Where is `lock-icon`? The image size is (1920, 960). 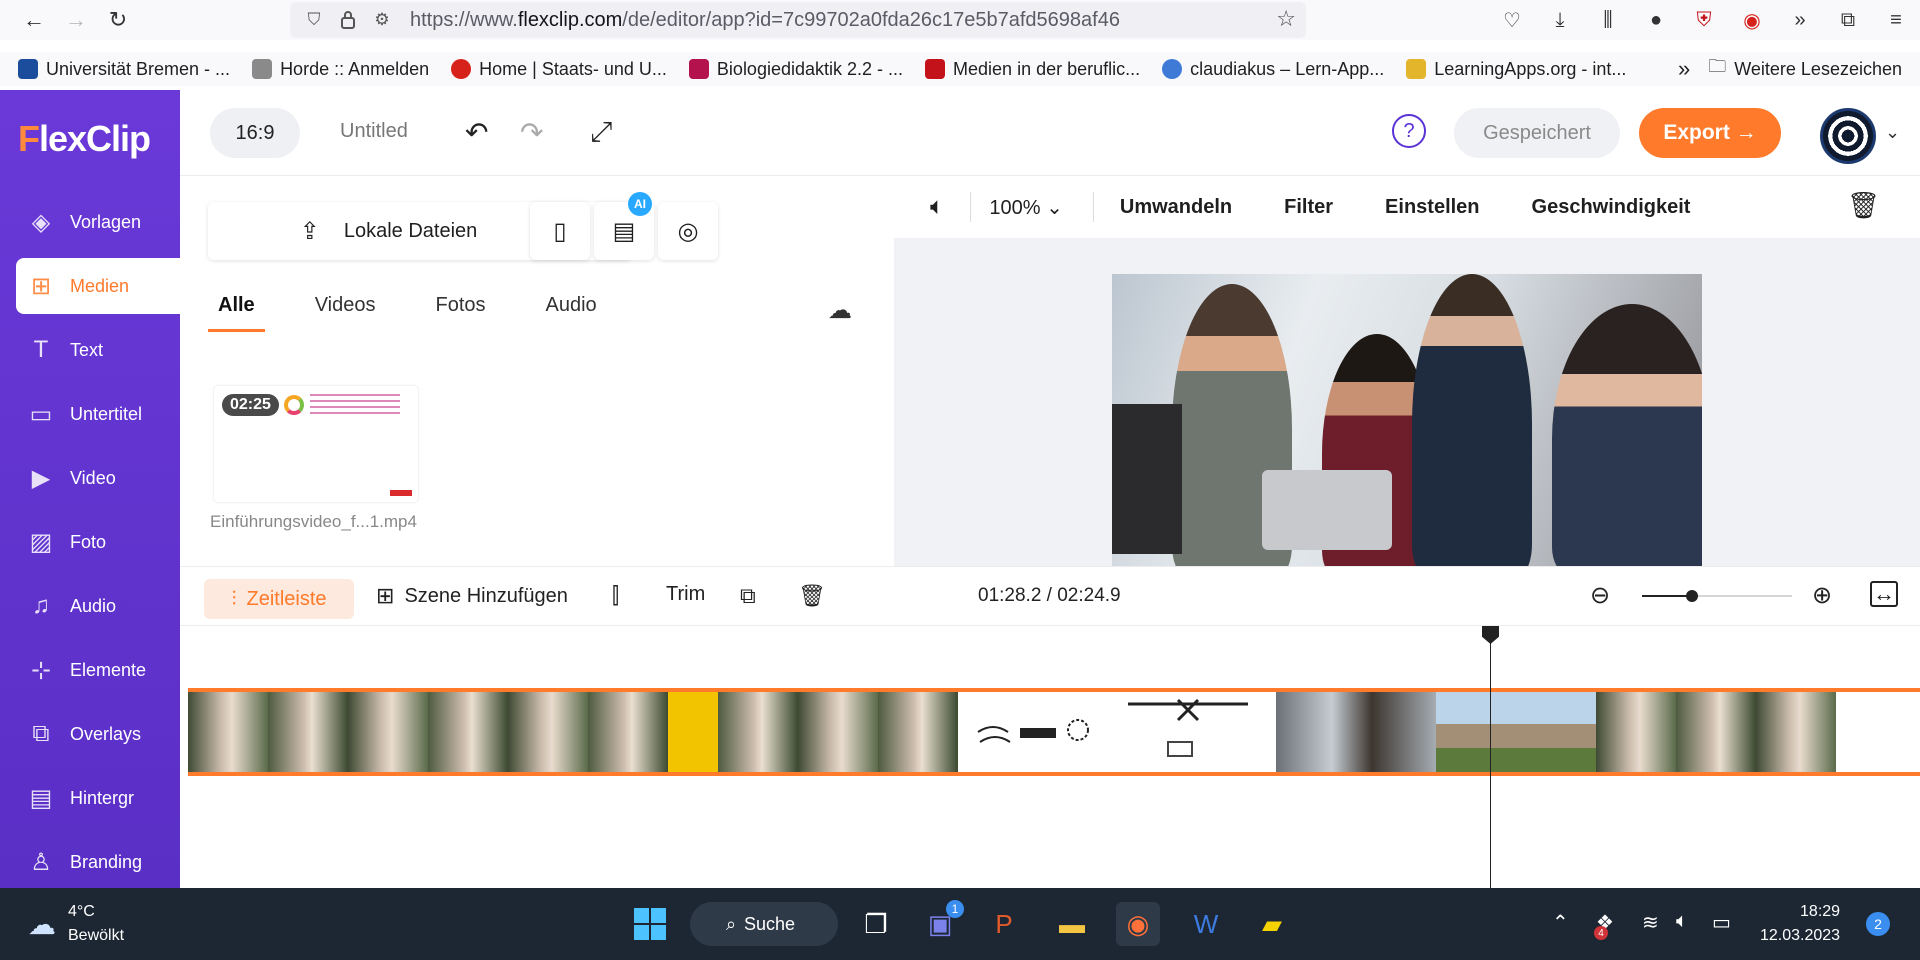
lock-icon is located at coordinates (348, 20).